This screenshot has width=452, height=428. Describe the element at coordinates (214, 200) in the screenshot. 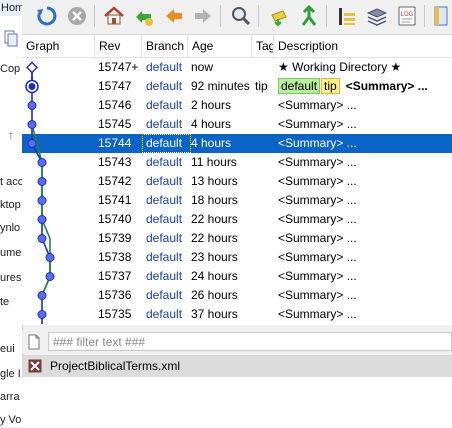

I see `revision-age: 18 hours` at that location.